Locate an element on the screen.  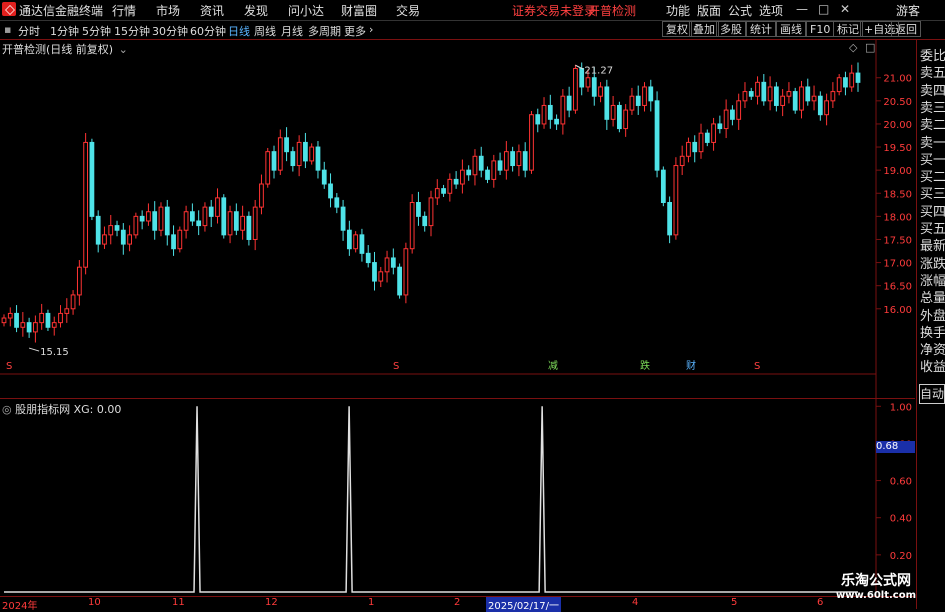
panel-item: 净资 is located at coordinates (932, 348).